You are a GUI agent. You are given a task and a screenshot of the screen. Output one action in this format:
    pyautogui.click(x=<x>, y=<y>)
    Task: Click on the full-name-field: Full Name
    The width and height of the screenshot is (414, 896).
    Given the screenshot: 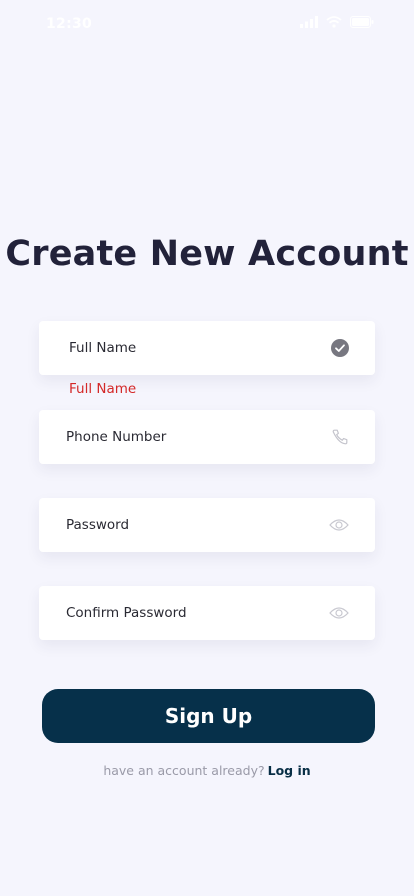 What is the action you would take?
    pyautogui.click(x=207, y=348)
    